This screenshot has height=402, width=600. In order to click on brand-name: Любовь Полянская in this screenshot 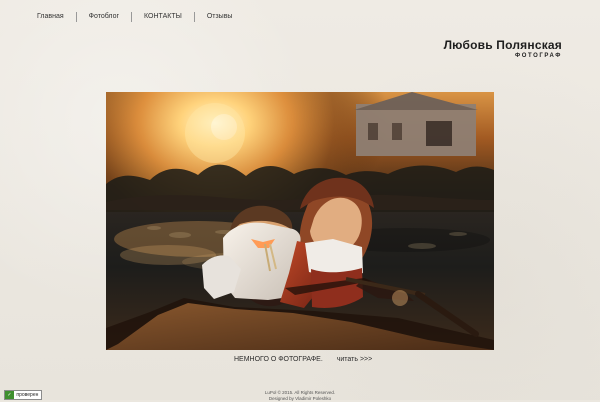, I will do `click(502, 45)`.